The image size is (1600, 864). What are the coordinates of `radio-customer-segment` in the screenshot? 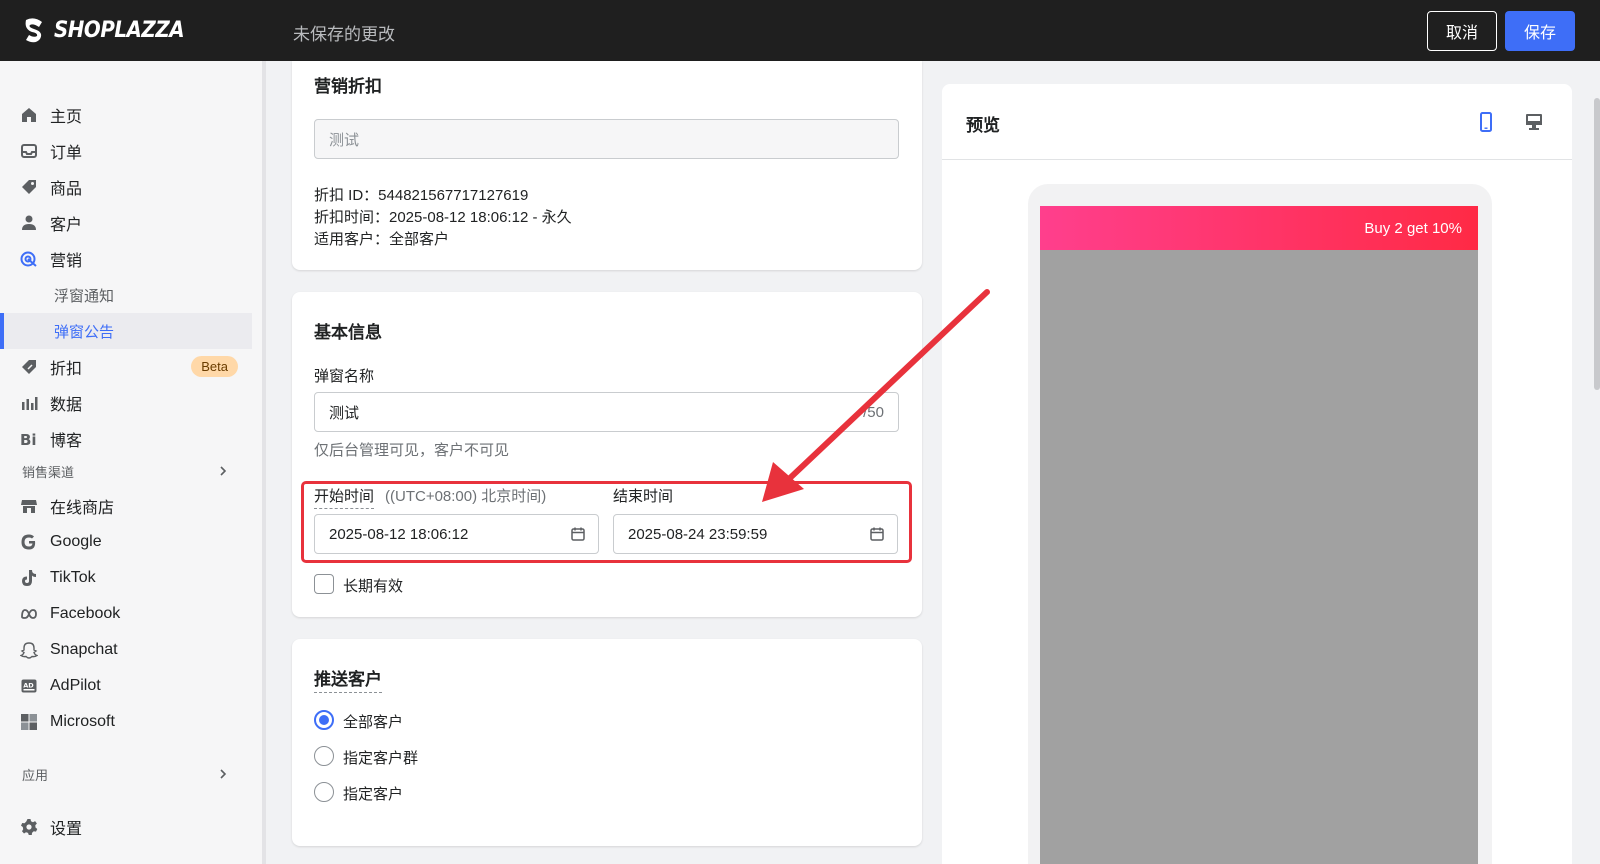 It's located at (324, 756).